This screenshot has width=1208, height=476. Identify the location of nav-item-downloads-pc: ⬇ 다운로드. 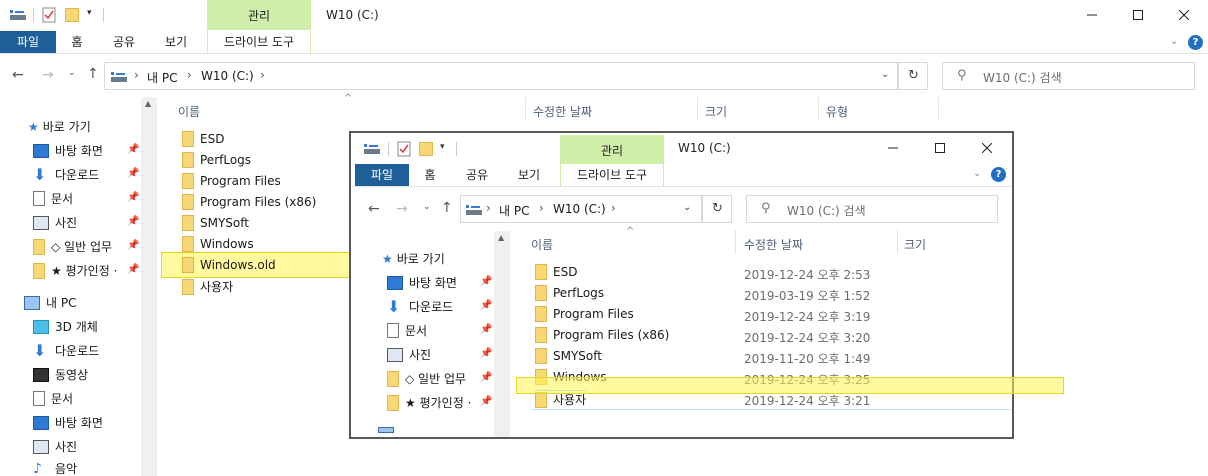
(66, 350).